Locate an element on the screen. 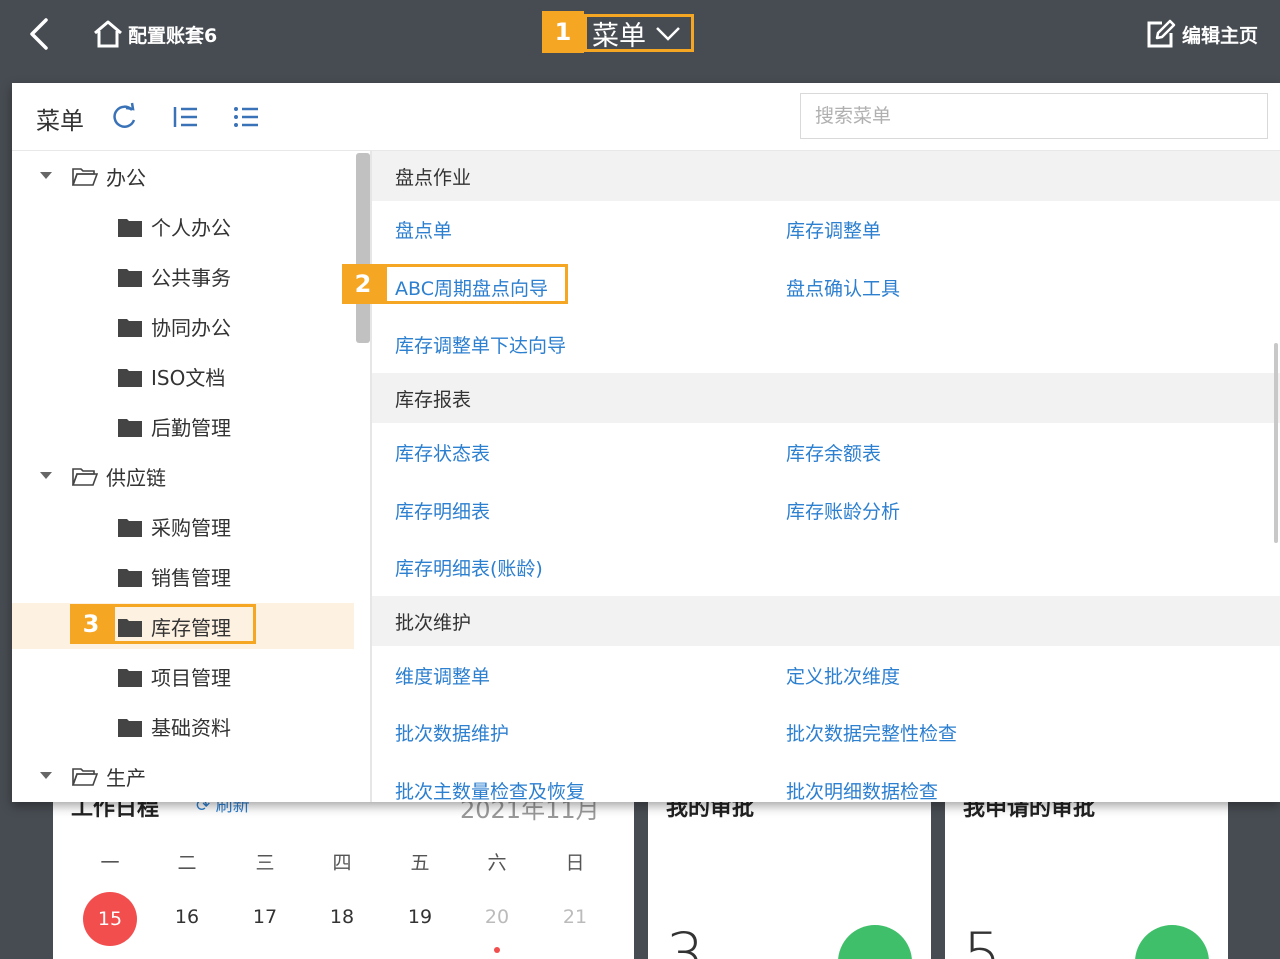 The height and width of the screenshot is (959, 1280). menu-link: 批次数据完整性检查 is located at coordinates (871, 732).